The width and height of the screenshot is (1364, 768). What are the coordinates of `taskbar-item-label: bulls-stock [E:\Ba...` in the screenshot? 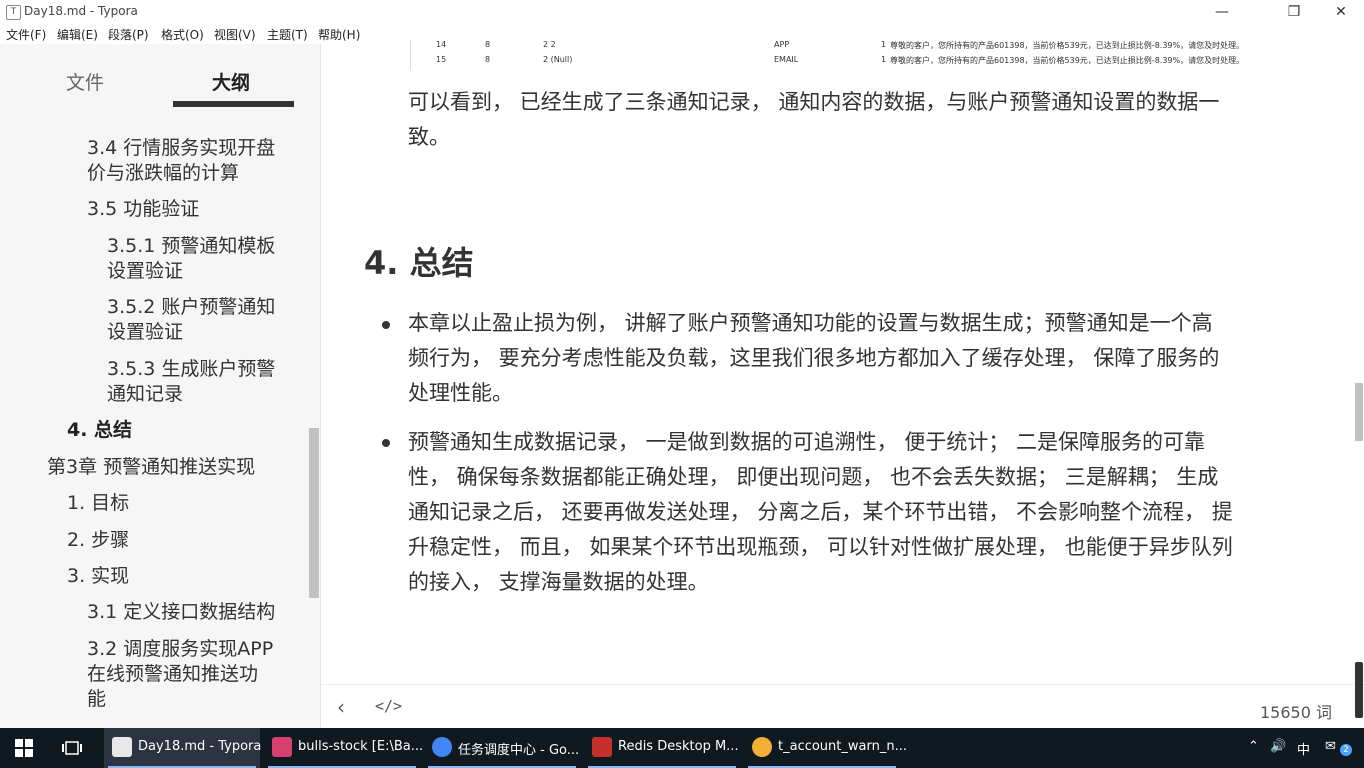 It's located at (361, 746).